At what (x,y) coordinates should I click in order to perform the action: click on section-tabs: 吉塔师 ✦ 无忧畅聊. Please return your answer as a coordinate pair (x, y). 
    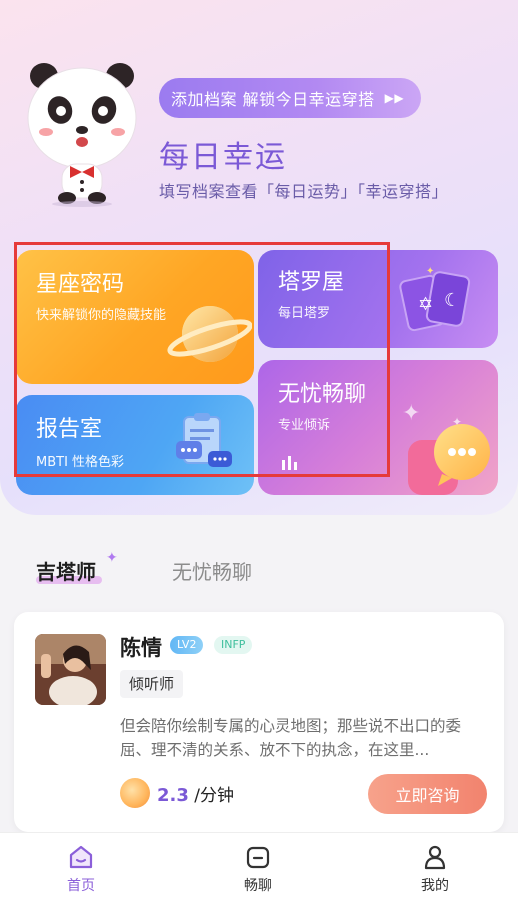
    Looking at the image, I should click on (259, 571).